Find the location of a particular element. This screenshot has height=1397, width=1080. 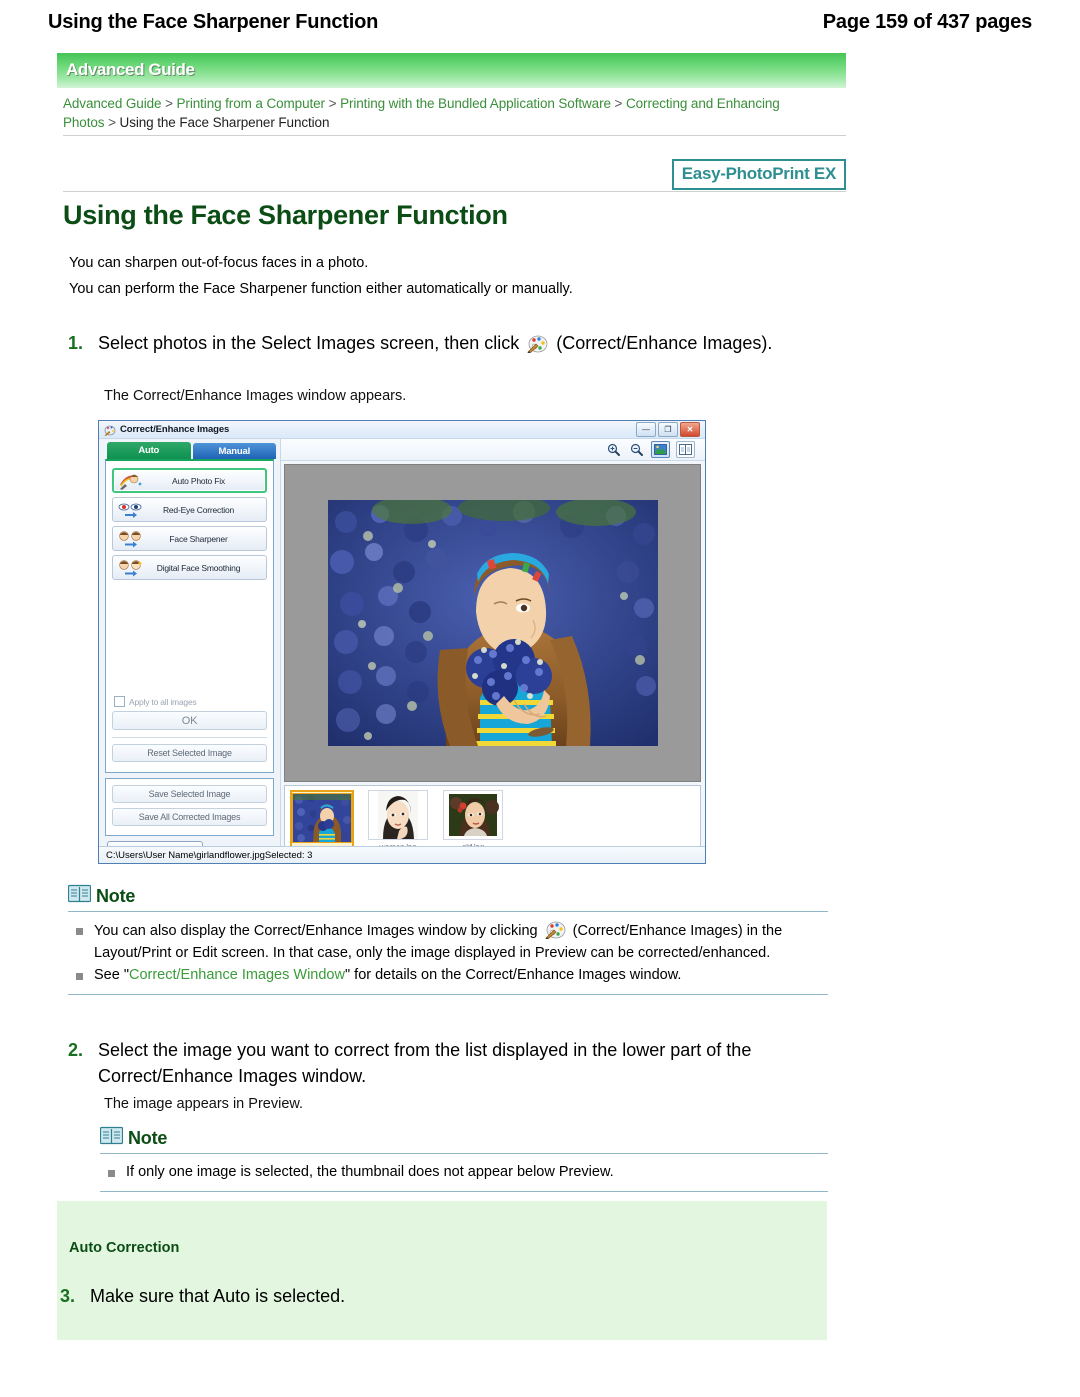

zoom-out-icon is located at coordinates (636, 449).